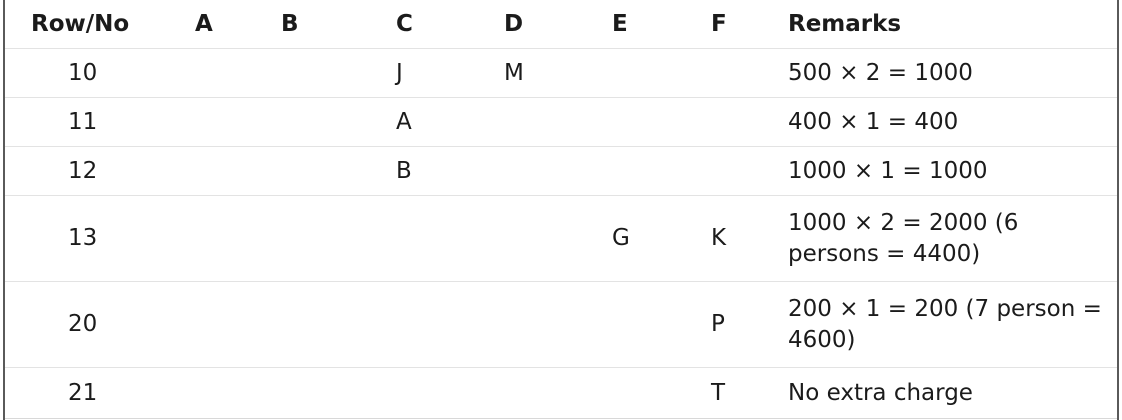  I want to click on row-number: 11, so click(89, 122).